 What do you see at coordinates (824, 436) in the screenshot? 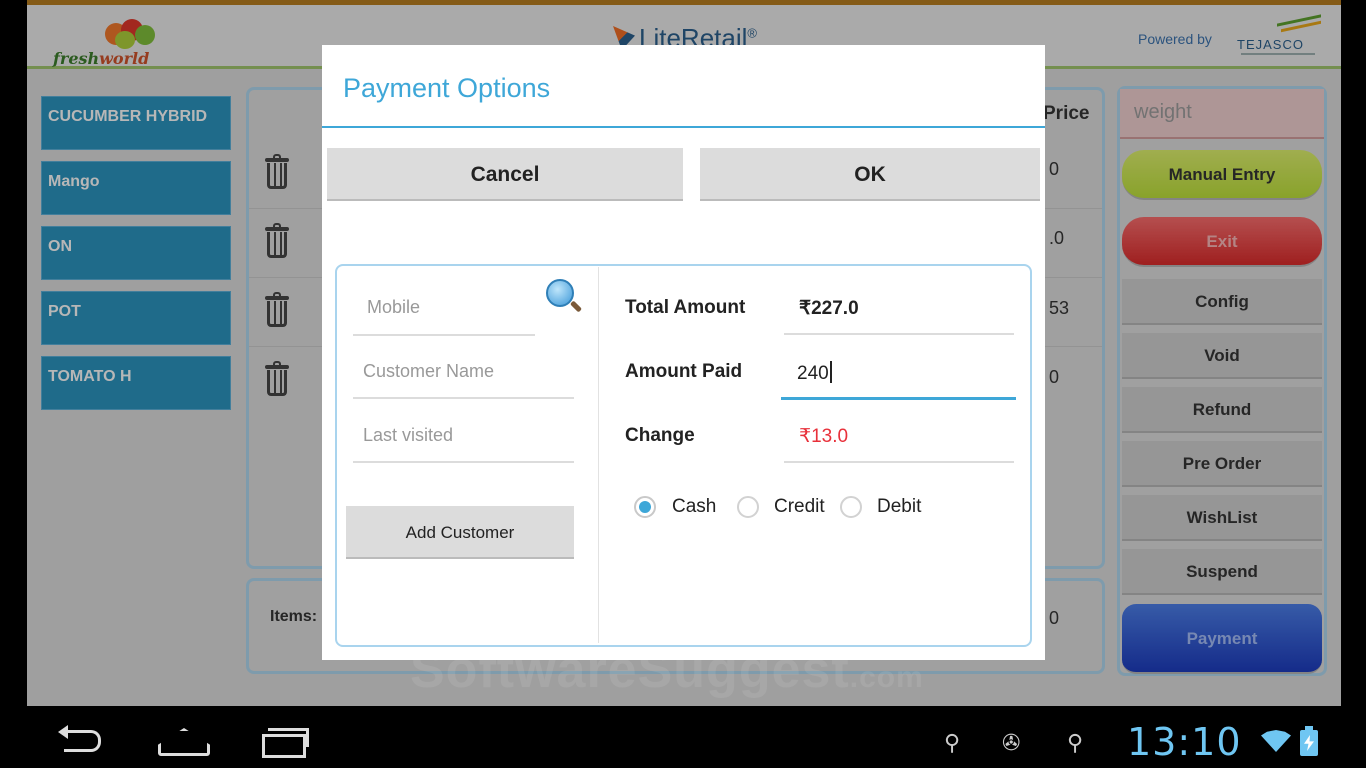
I see `change-value: ₹13.0` at bounding box center [824, 436].